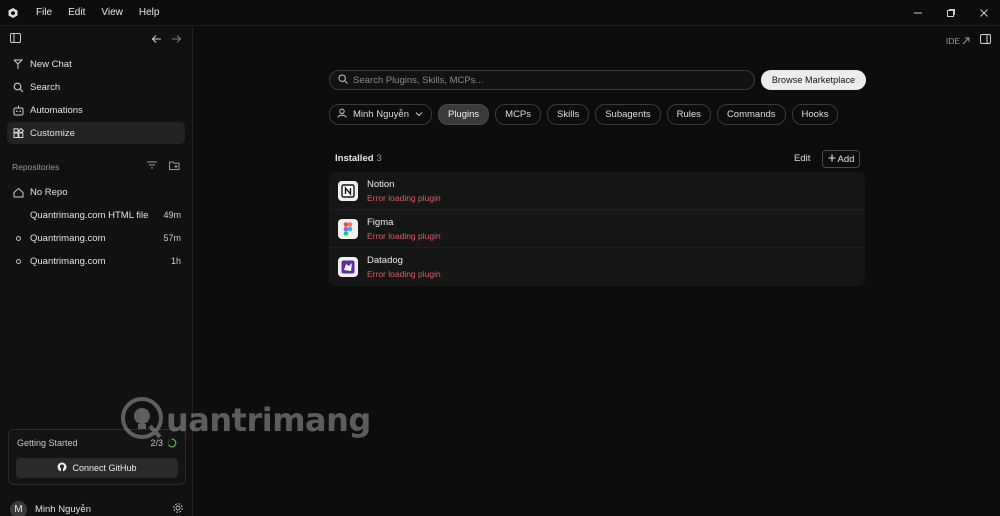 The image size is (1000, 516). I want to click on browse-marketplace-button: Browse Marketplace, so click(813, 80).